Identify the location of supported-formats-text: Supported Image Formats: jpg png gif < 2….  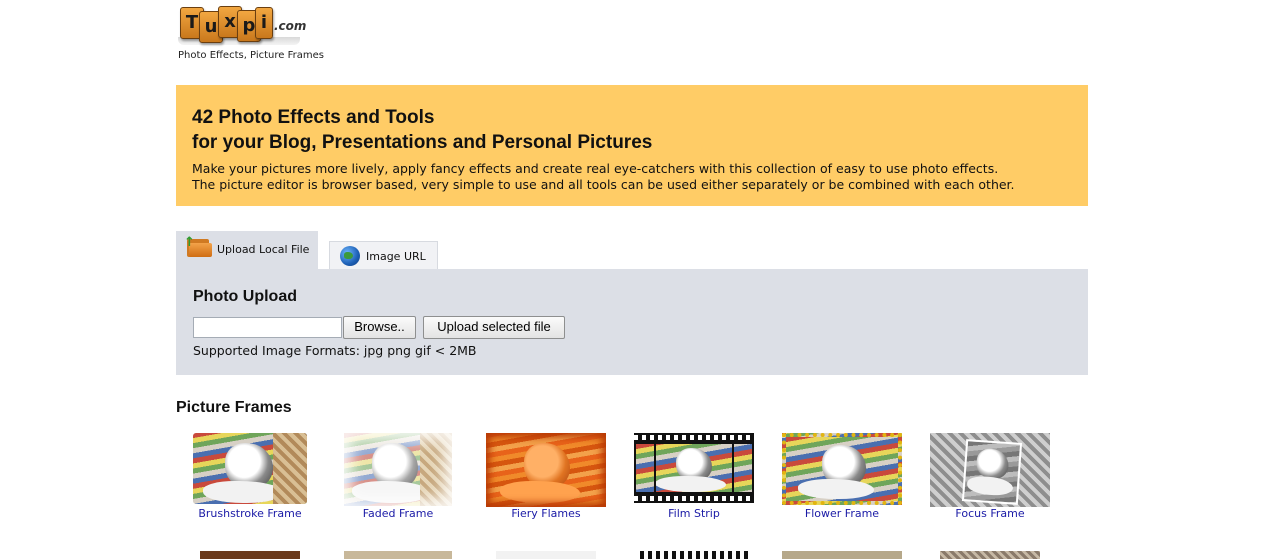
(335, 350).